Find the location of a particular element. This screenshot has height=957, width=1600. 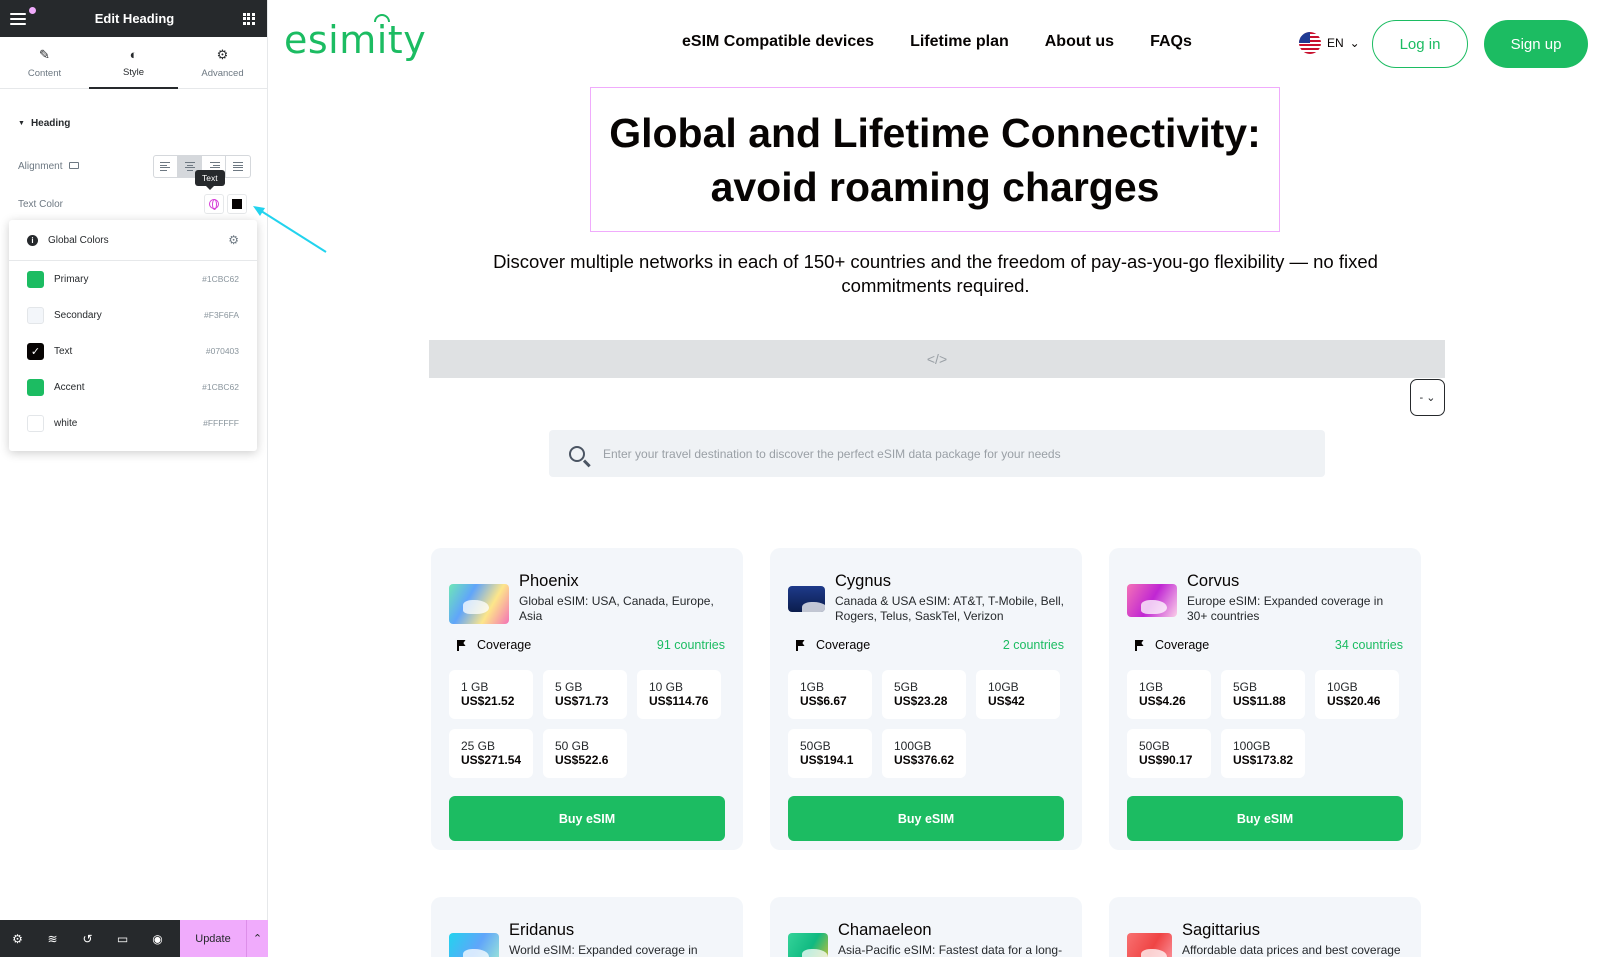

mini-dropdown: - ⌄ is located at coordinates (1427, 397).